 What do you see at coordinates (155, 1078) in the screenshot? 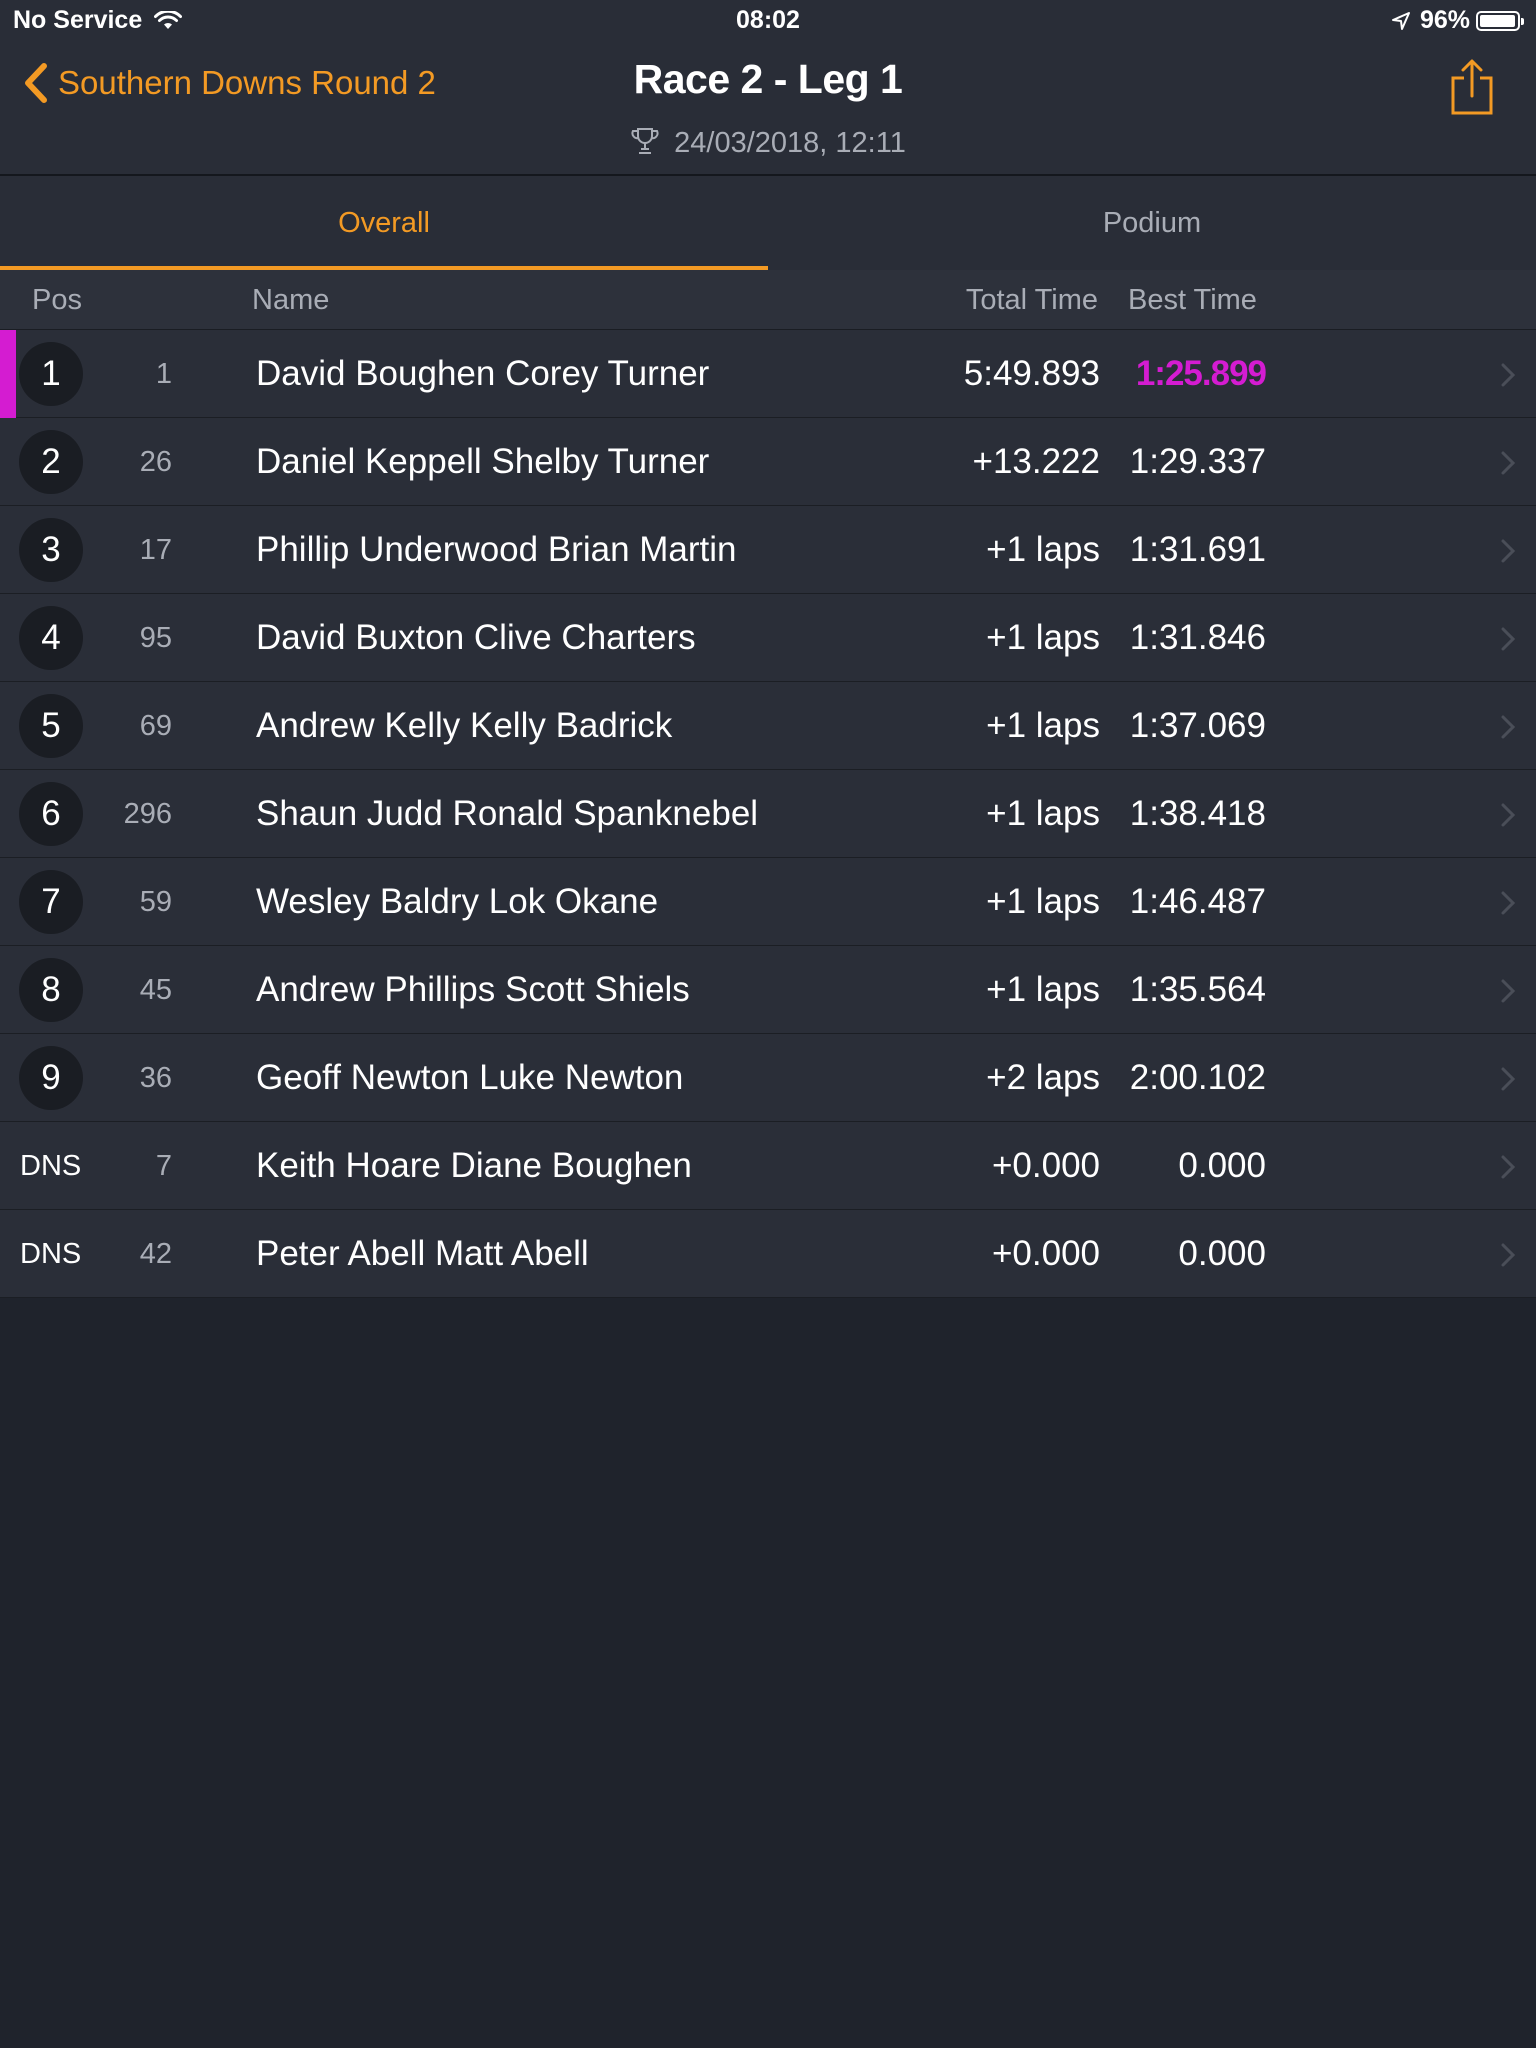
I see `car-number: 36` at bounding box center [155, 1078].